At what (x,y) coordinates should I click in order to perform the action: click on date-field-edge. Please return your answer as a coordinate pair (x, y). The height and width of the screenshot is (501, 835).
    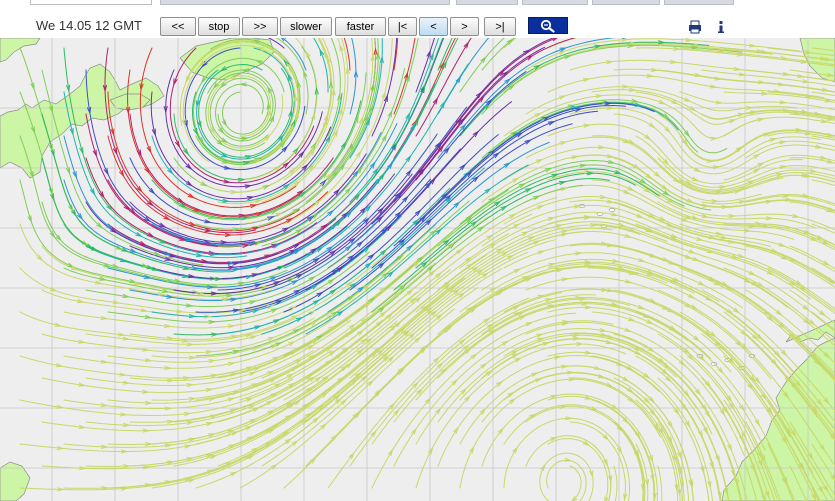
    Looking at the image, I should click on (91, 2).